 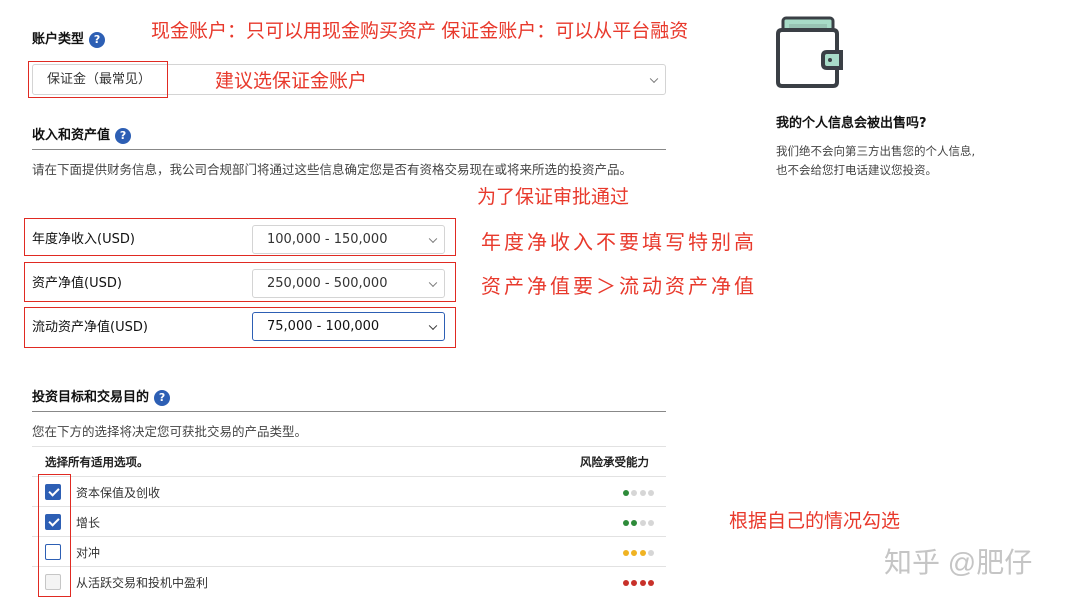 I want to click on objective-row: 对冲, so click(x=349, y=551).